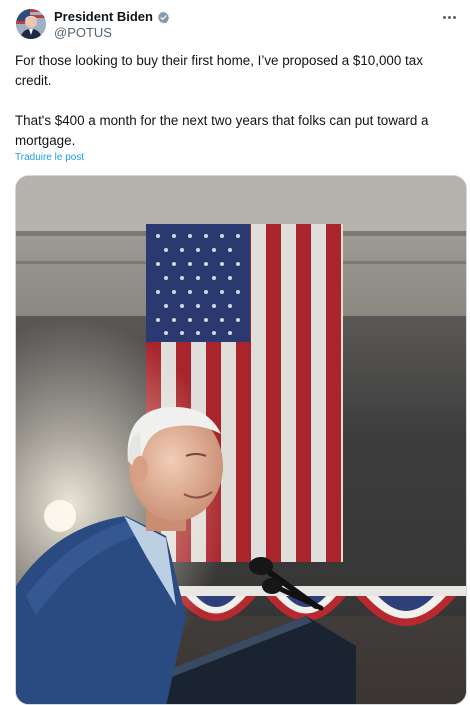 The height and width of the screenshot is (705, 470). What do you see at coordinates (449, 17) in the screenshot?
I see `more-options-icon` at bounding box center [449, 17].